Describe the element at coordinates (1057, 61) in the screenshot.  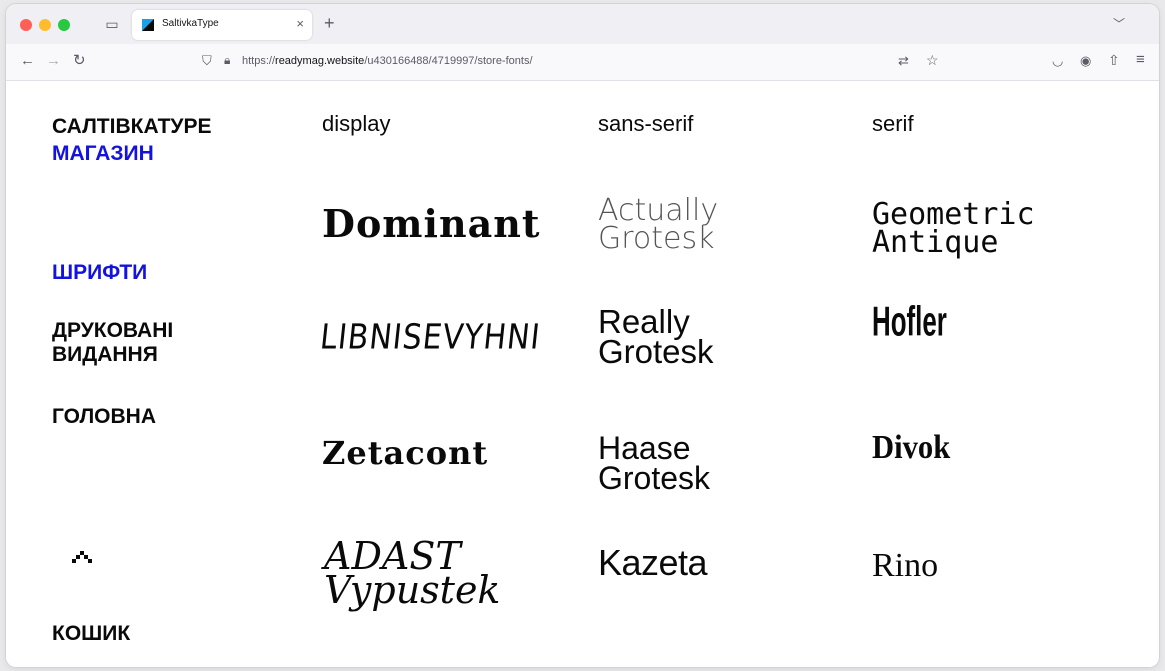
I see `pocket-icon: ◡` at that location.